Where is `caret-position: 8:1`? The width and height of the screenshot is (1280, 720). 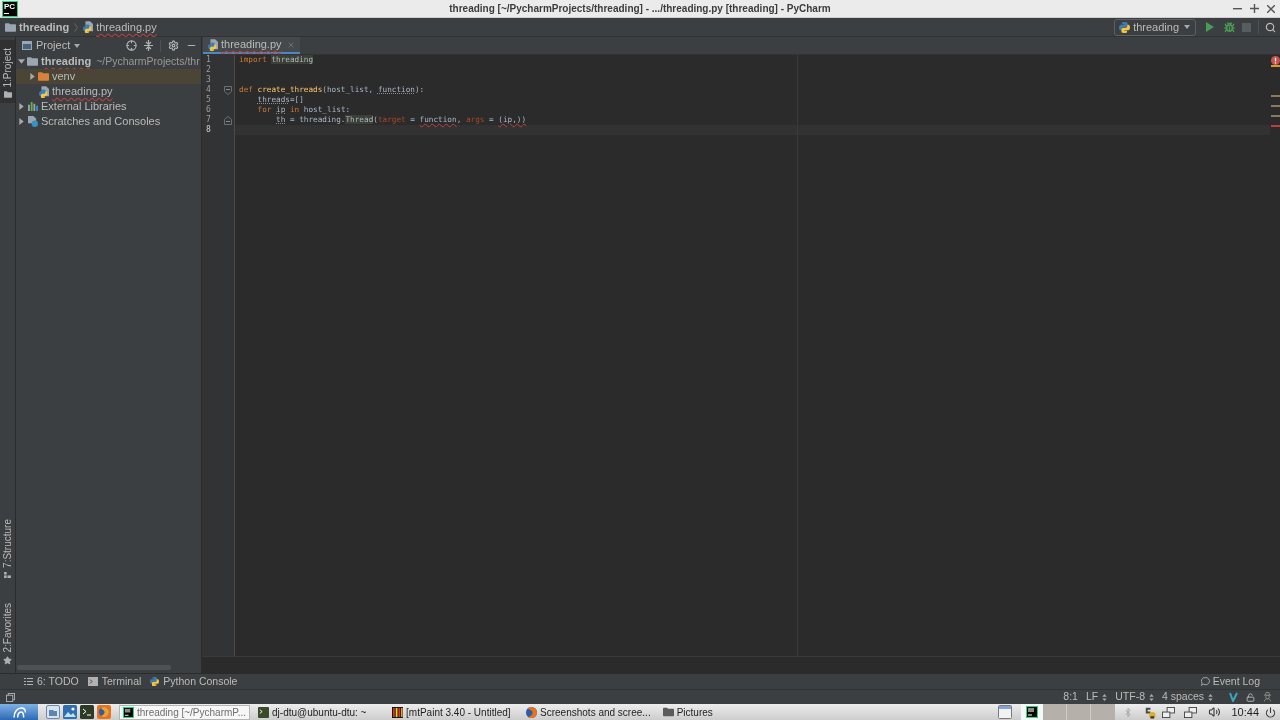
caret-position: 8:1 is located at coordinates (1070, 697).